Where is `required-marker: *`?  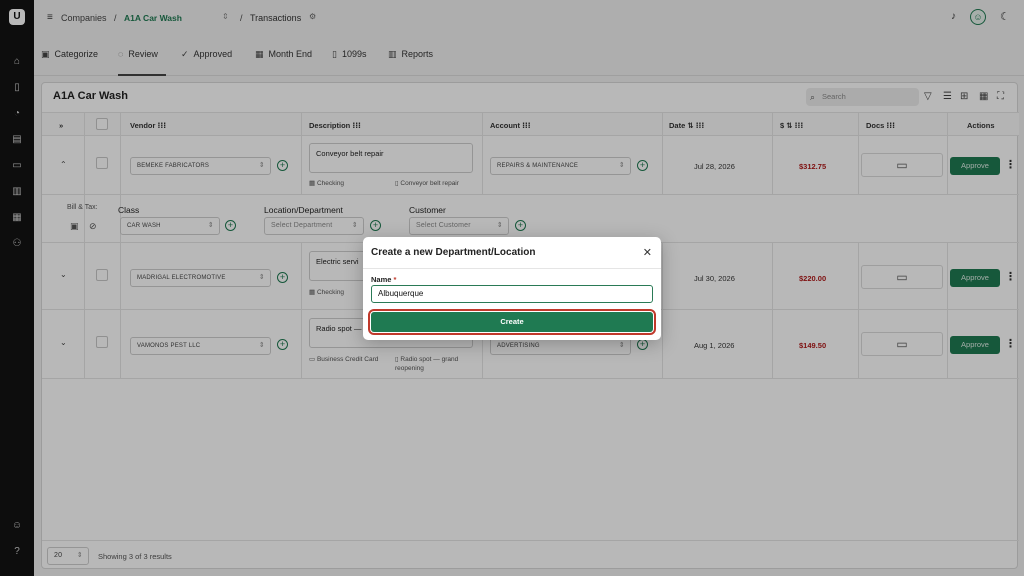
required-marker: * is located at coordinates (395, 279).